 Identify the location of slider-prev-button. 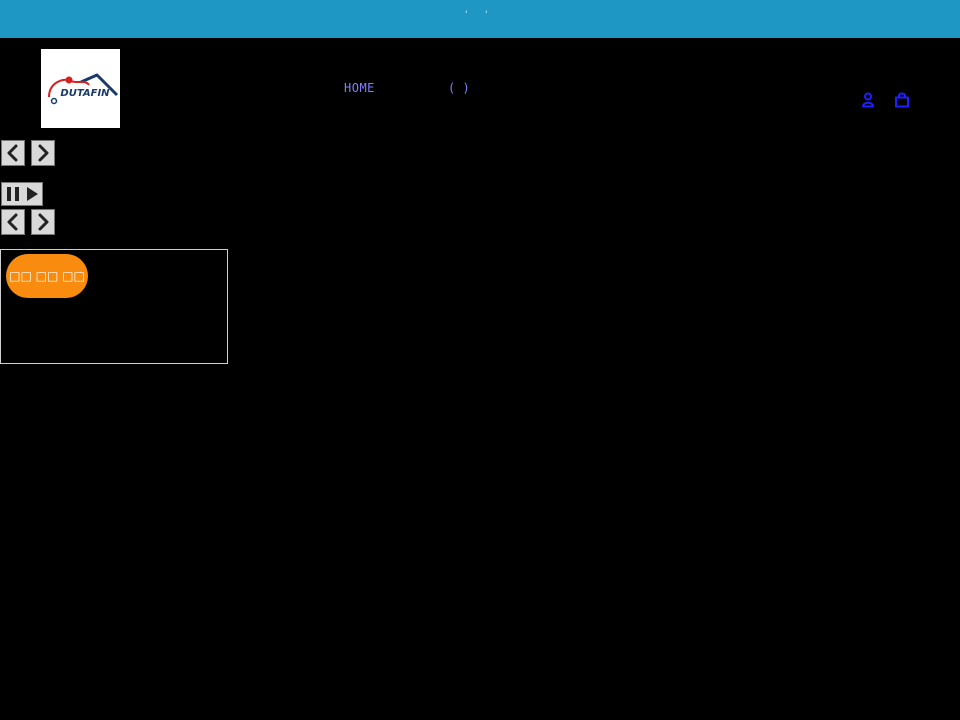
(13, 153).